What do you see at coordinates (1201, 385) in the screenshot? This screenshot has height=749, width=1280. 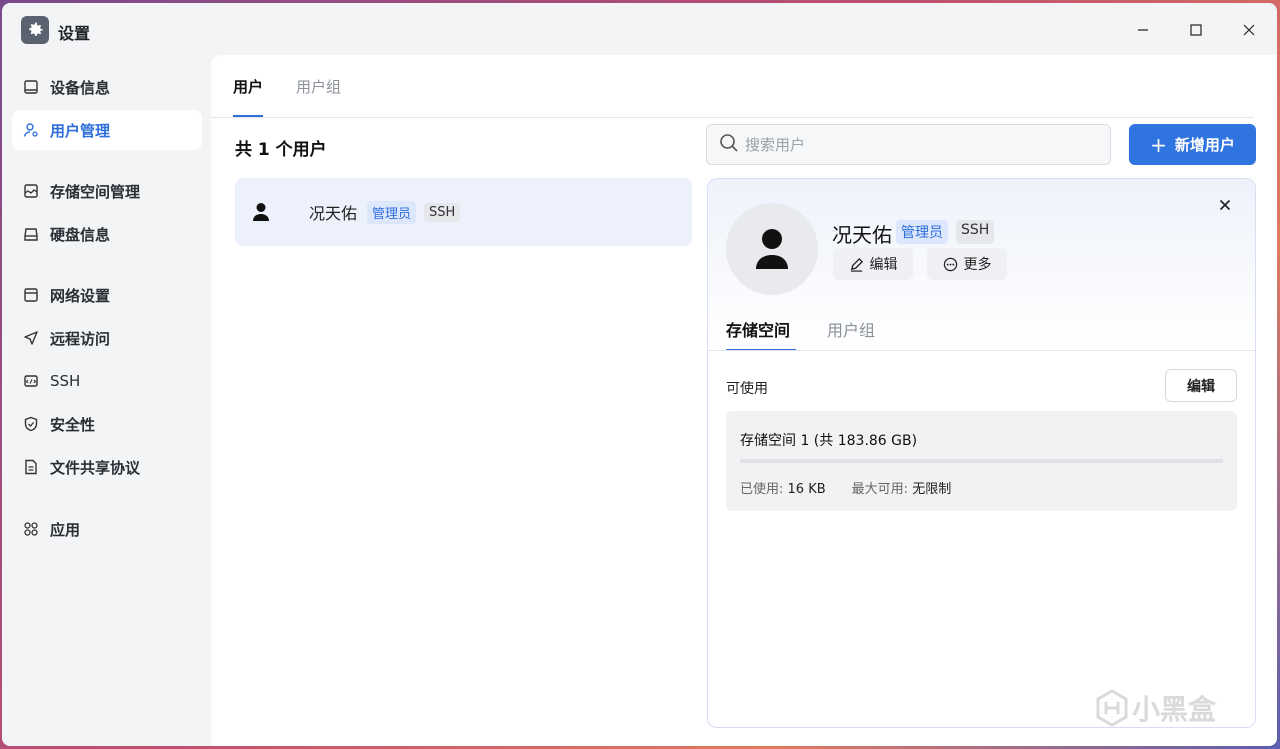 I see `edit-storage-button: 编辑` at bounding box center [1201, 385].